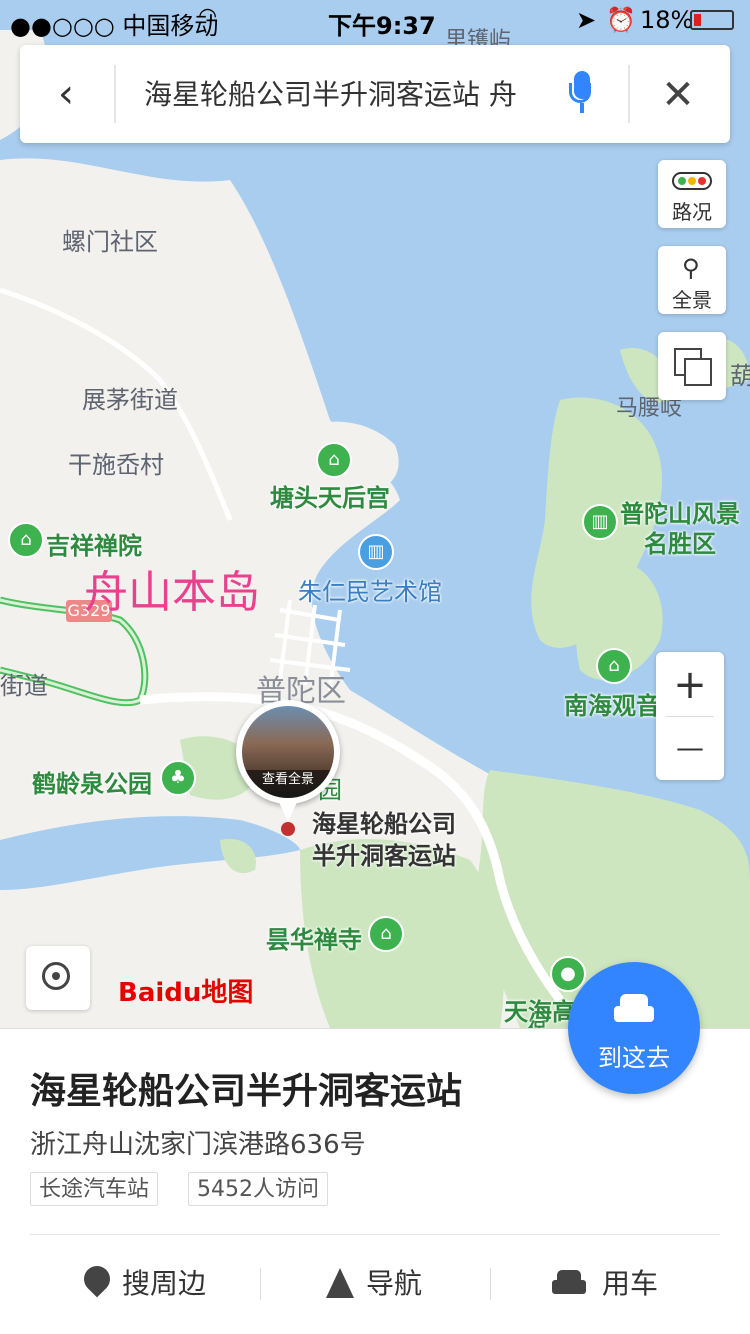 The image size is (750, 1334). I want to click on panorama-thumbnail: 查看全景, so click(288, 752).